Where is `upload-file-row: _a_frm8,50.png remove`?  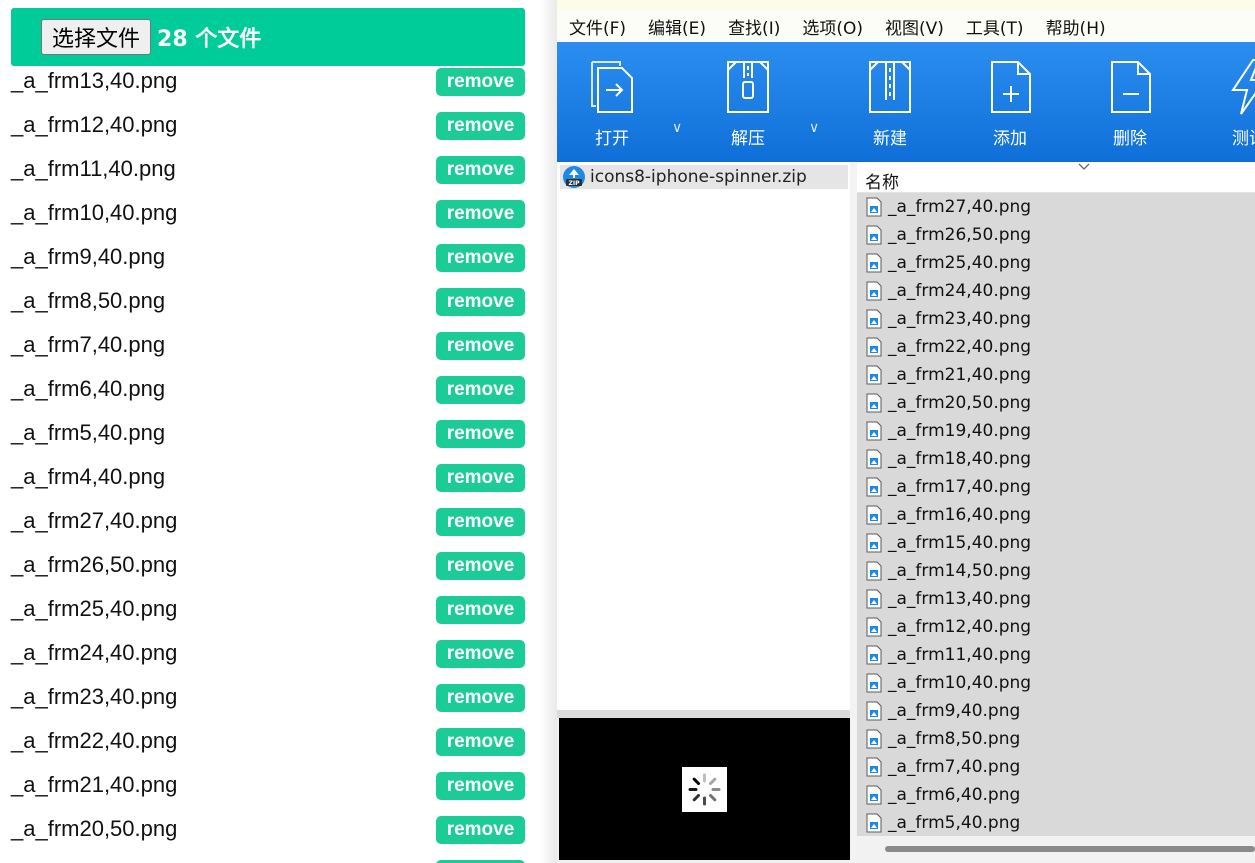
upload-file-row: _a_frm8,50.png remove is located at coordinates (270, 300).